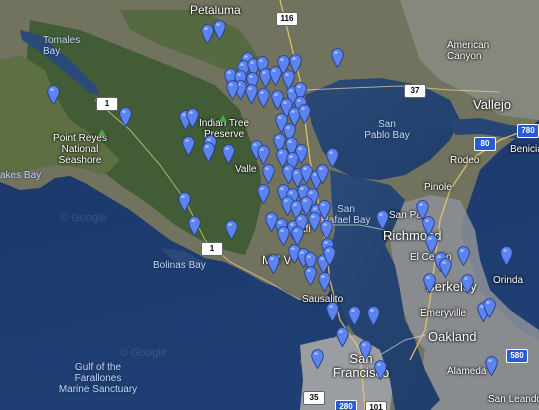  What do you see at coordinates (376, 405) in the screenshot?
I see `highway-shield-icon: 101` at bounding box center [376, 405].